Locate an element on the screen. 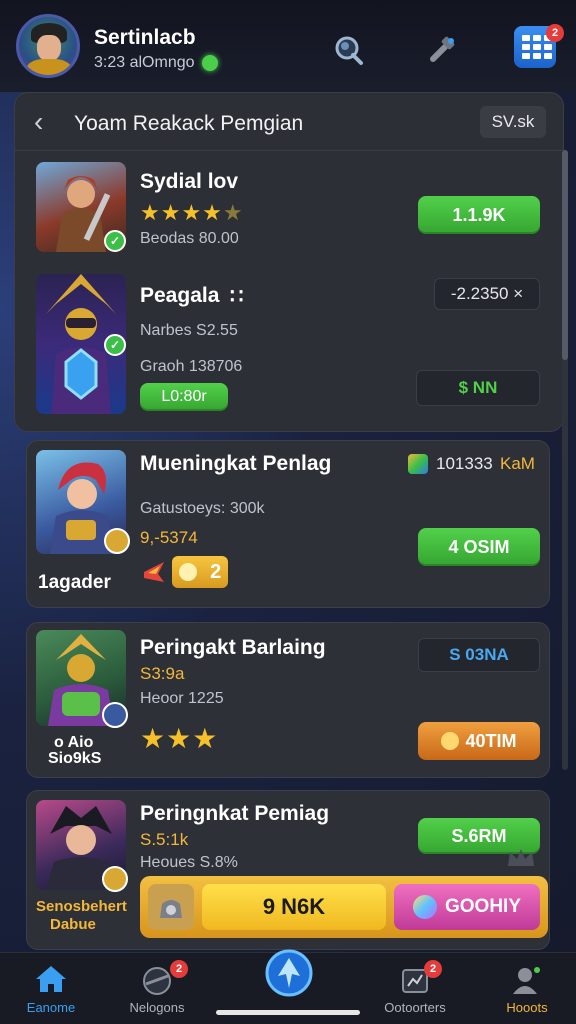  hero-gold: S3:9a is located at coordinates (162, 673).